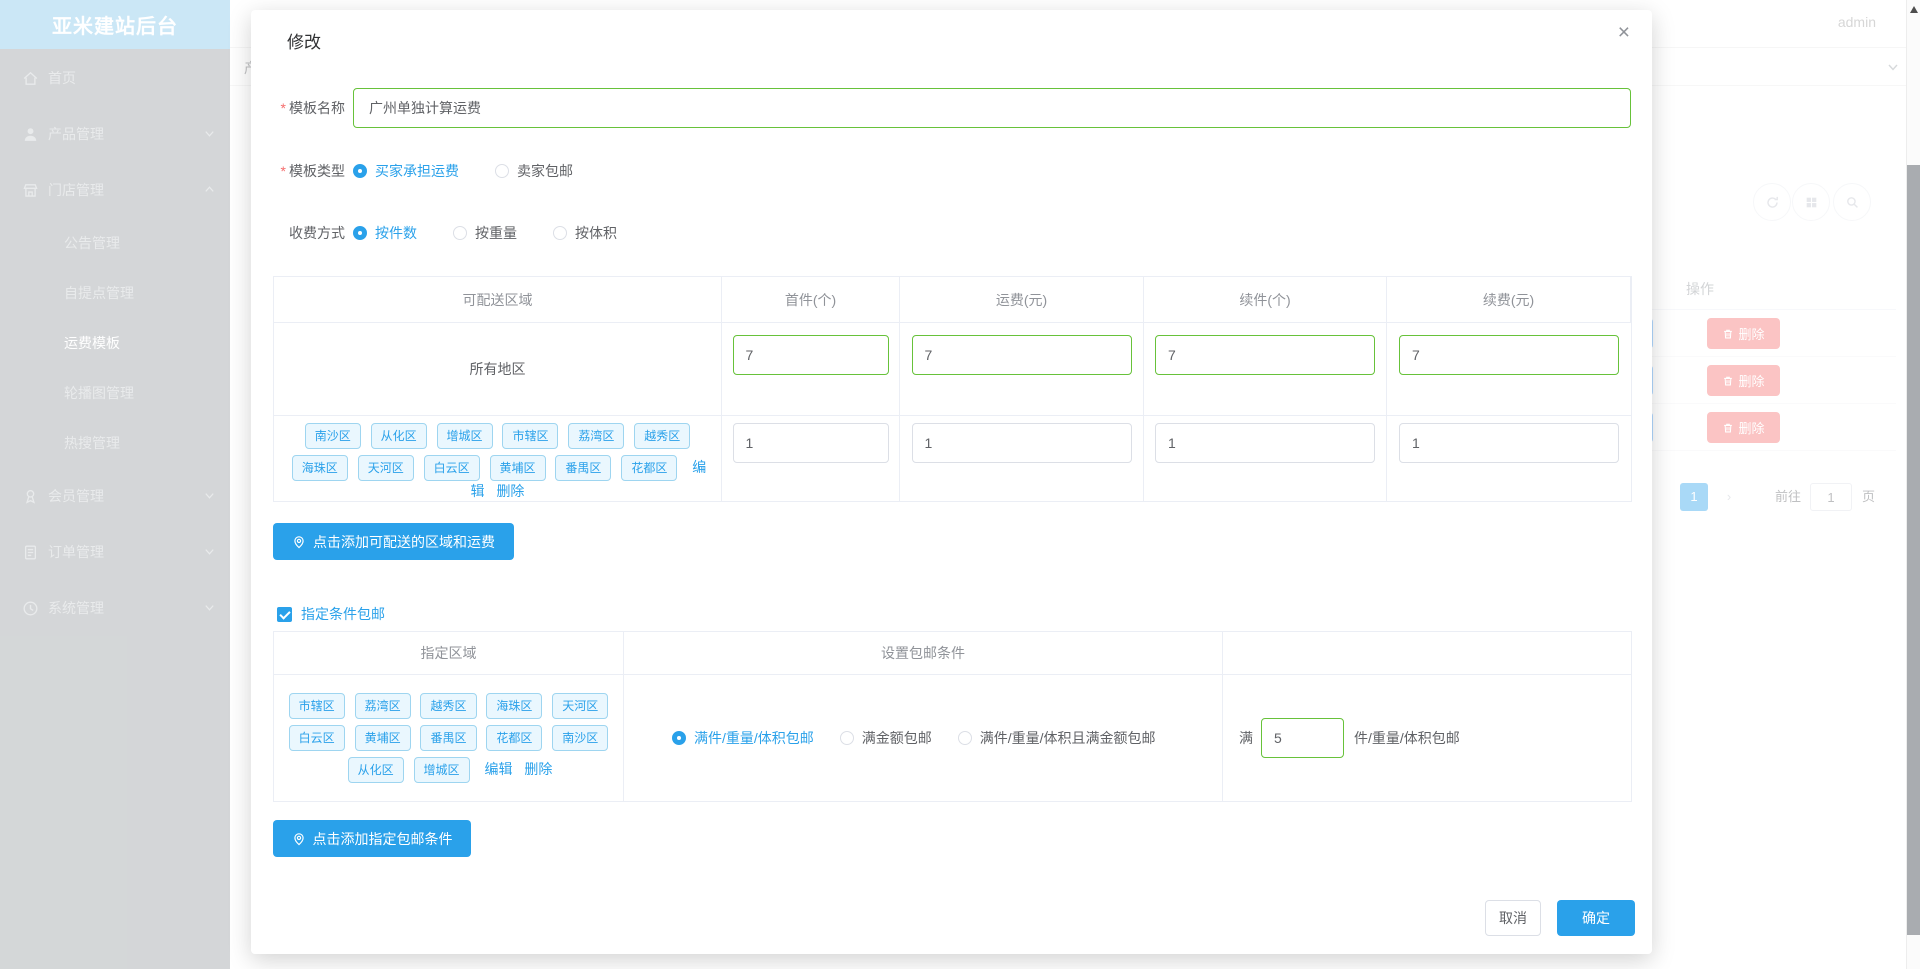 The height and width of the screenshot is (969, 1920). I want to click on close-icon: ×, so click(1624, 32).